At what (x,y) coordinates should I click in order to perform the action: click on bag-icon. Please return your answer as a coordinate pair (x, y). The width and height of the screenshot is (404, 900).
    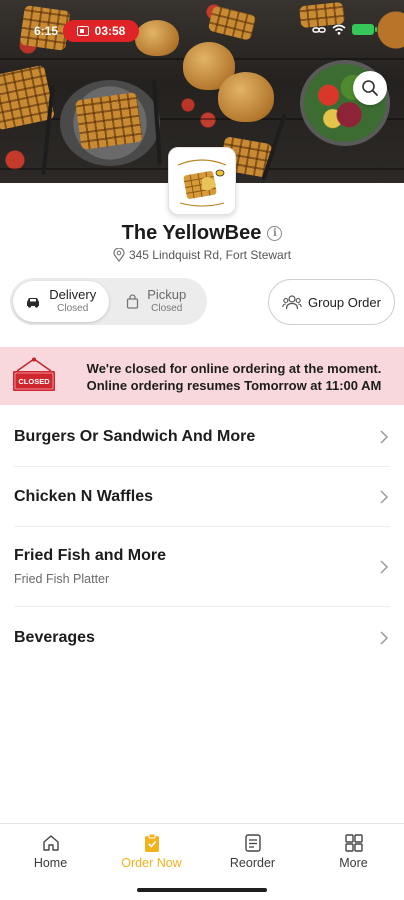
    Looking at the image, I should click on (133, 301).